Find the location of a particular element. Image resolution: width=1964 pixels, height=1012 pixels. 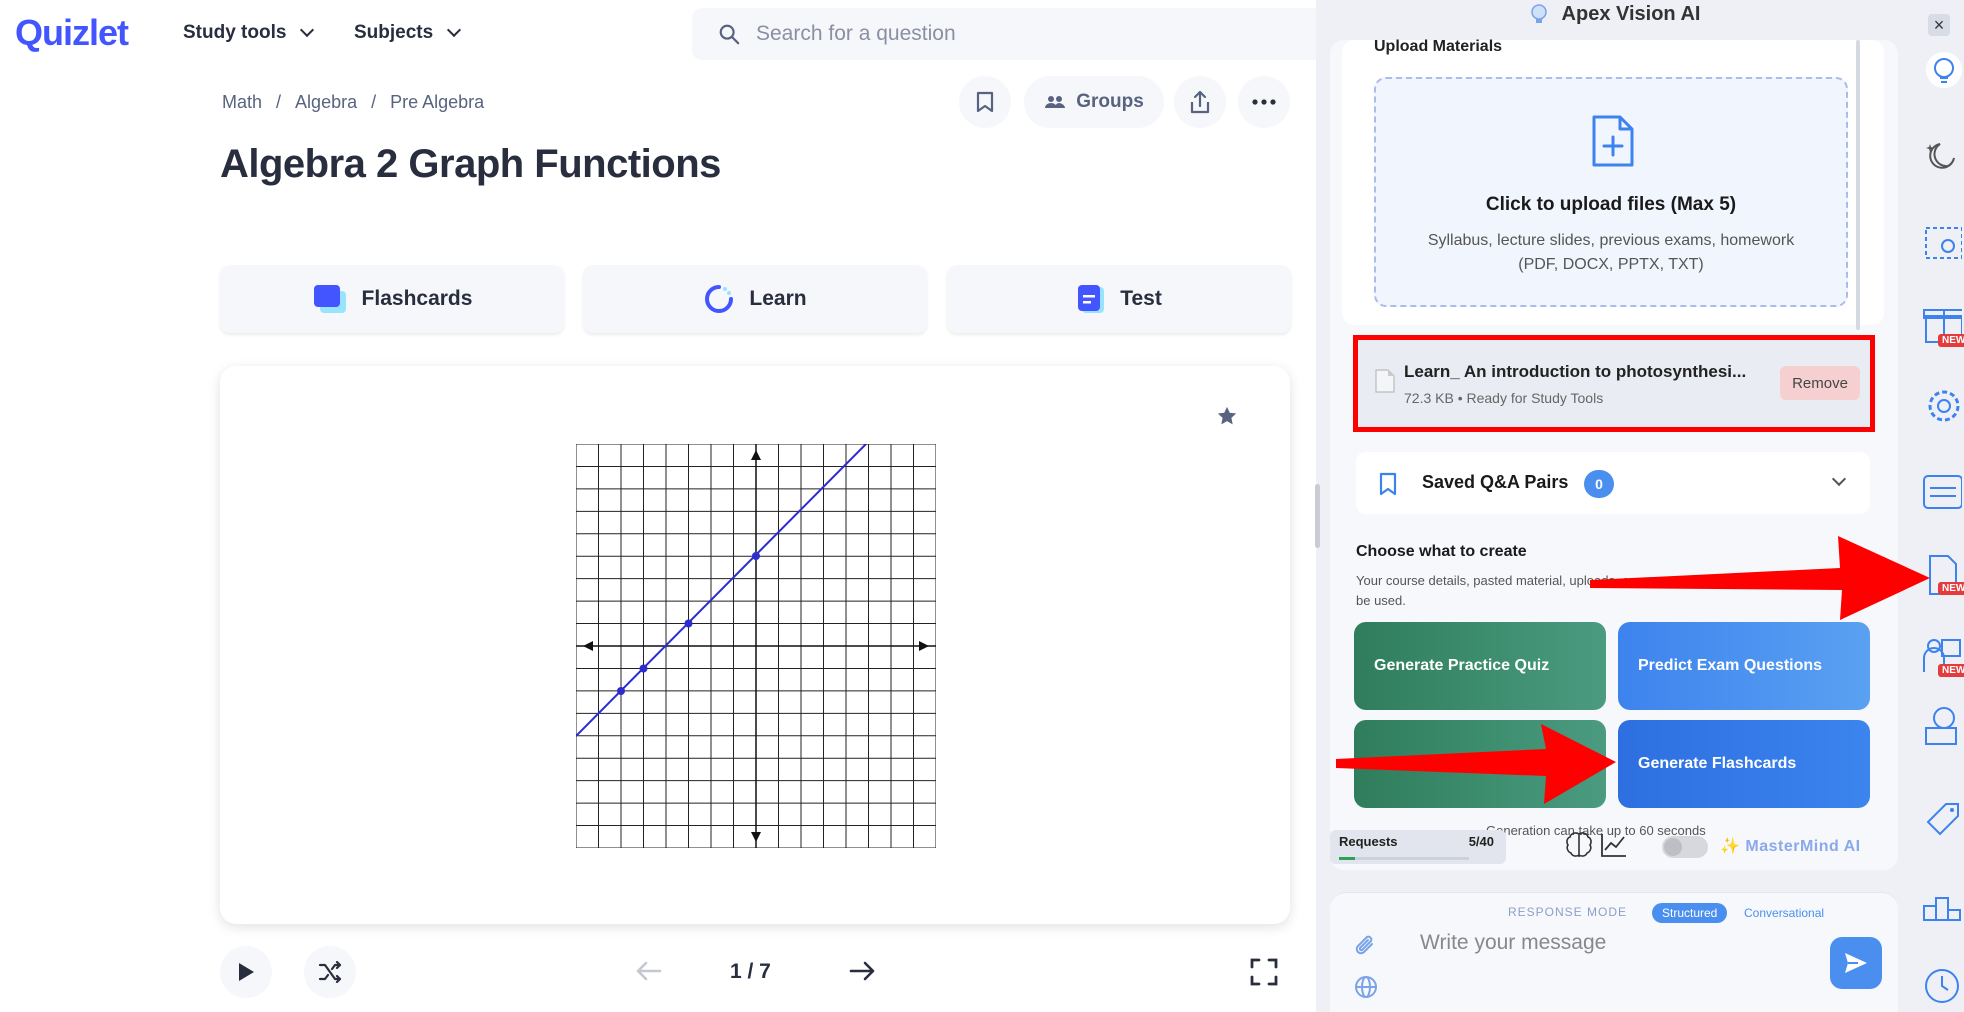

document-icon is located at coordinates (1385, 381).